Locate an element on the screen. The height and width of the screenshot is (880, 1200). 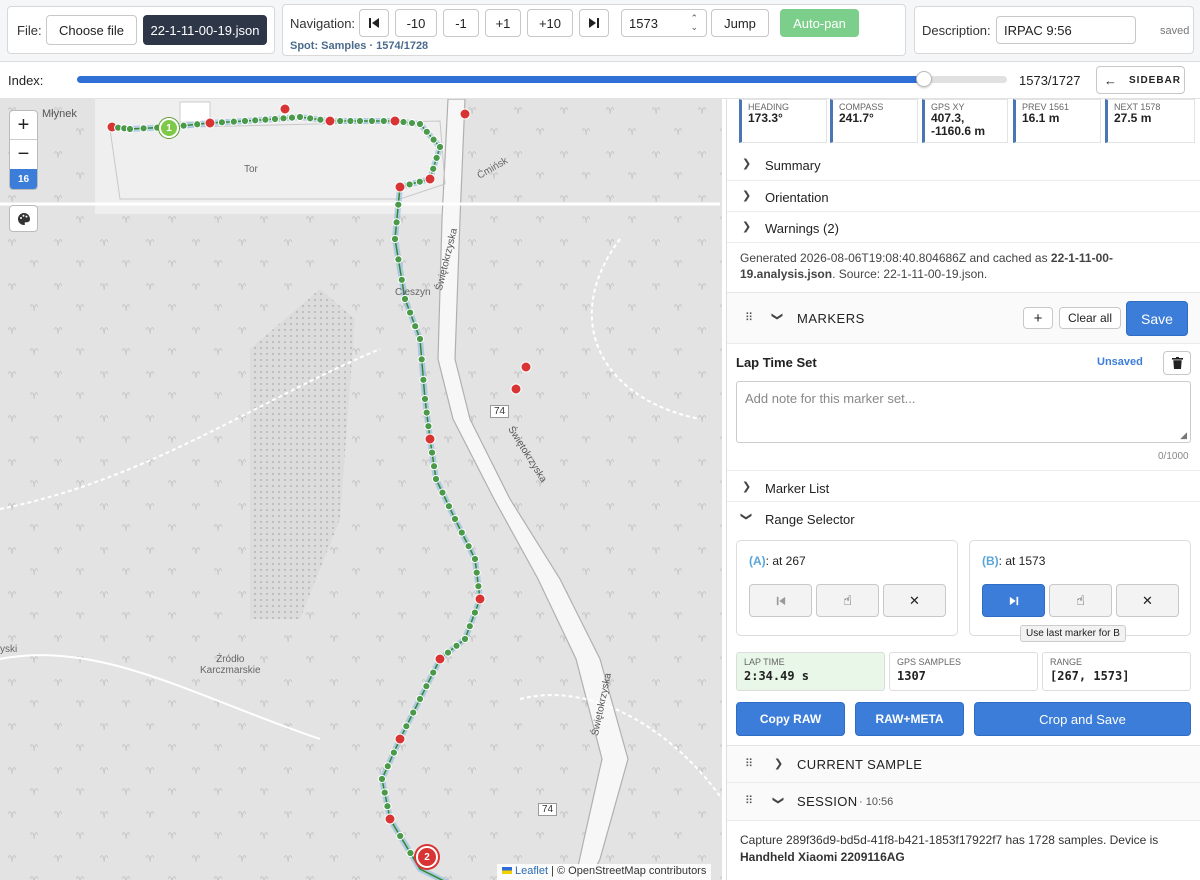
index-bar: Index: 1573/1727 ← SIDEBAR is located at coordinates (600, 80).